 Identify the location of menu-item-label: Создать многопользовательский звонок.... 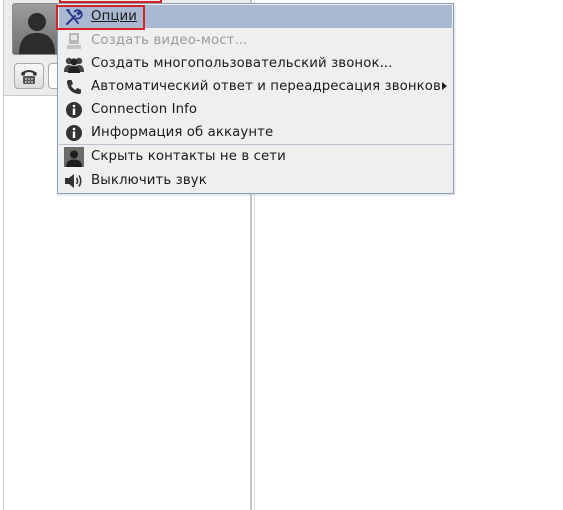
(242, 63).